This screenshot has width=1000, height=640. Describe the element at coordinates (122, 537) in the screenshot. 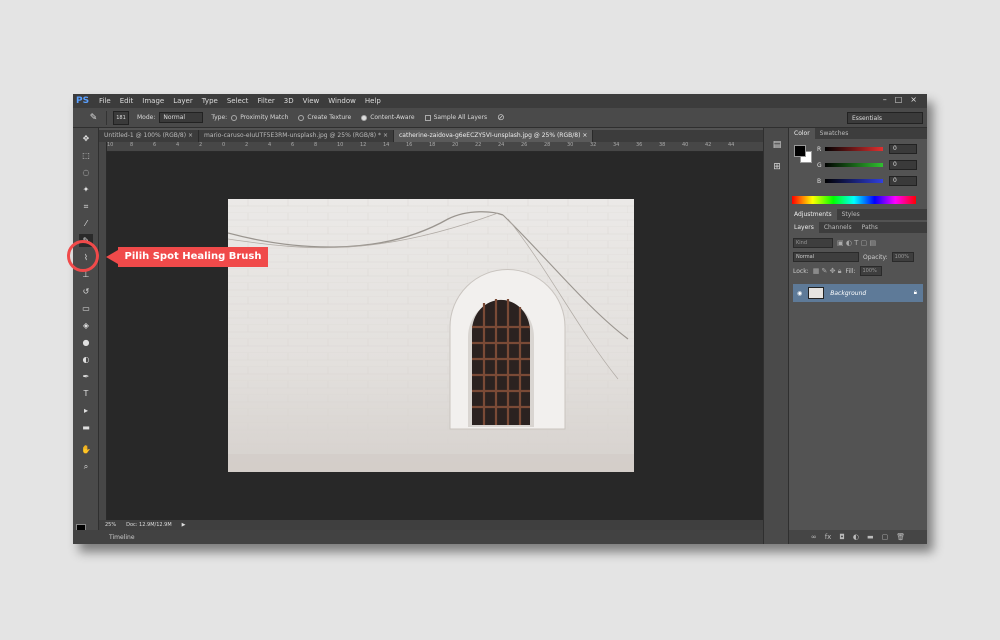

I see `timeline-label: Timeline` at that location.